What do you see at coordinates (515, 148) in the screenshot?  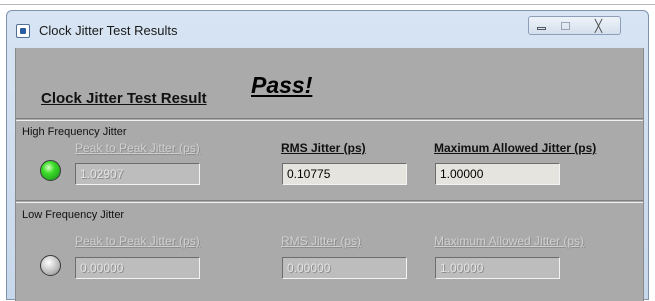 I see `hf-max-allowed-label: Maximum Allowed Jitter (ps)` at bounding box center [515, 148].